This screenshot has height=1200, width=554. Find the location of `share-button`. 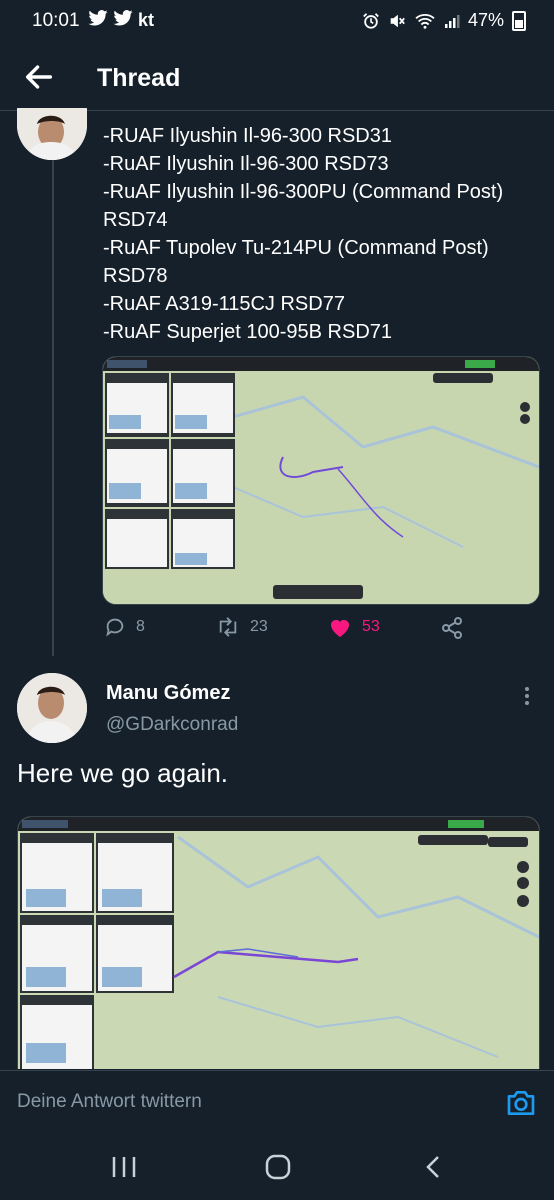

share-button is located at coordinates (452, 628).